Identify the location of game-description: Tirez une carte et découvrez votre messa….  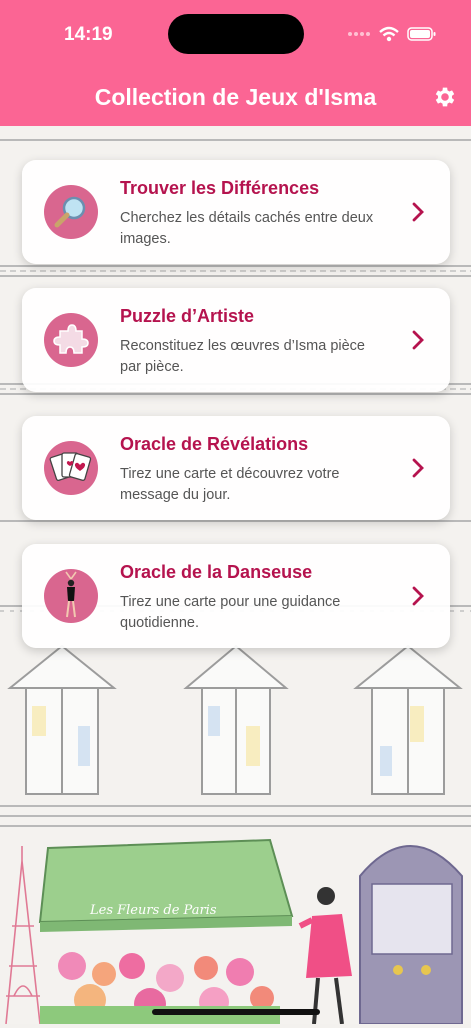
(230, 484).